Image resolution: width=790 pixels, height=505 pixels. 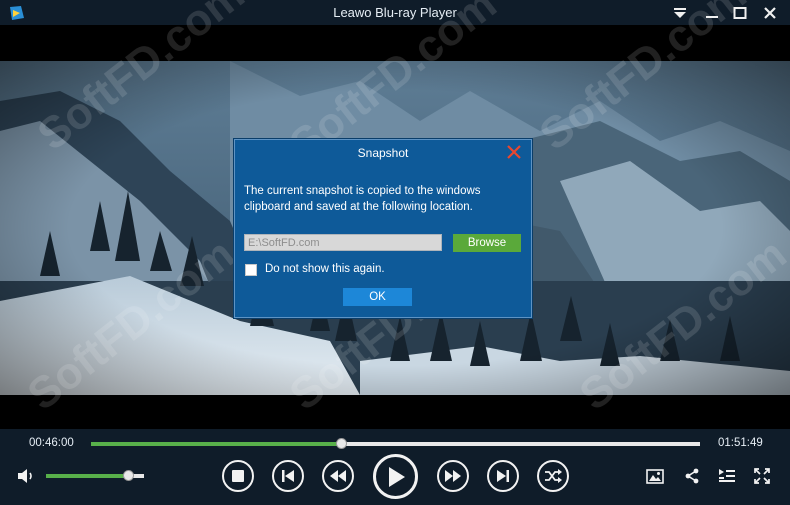 I want to click on rewind-button, so click(x=338, y=476).